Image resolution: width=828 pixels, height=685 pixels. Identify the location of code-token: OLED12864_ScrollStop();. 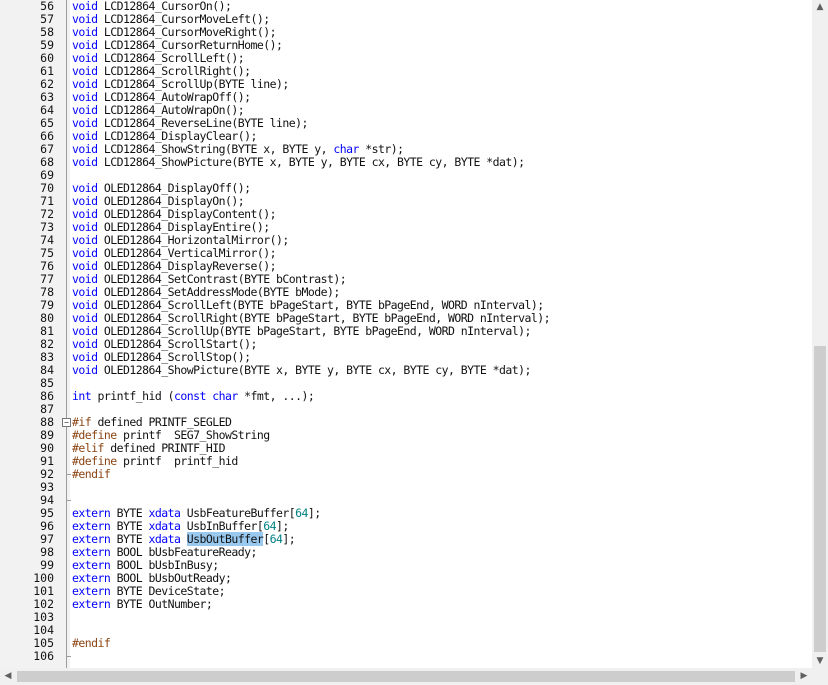
(174, 357).